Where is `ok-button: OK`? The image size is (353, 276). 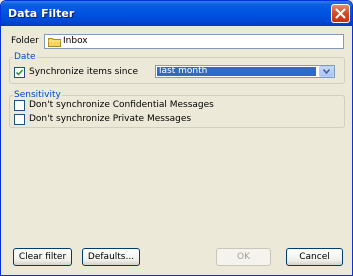 ok-button: OK is located at coordinates (243, 257).